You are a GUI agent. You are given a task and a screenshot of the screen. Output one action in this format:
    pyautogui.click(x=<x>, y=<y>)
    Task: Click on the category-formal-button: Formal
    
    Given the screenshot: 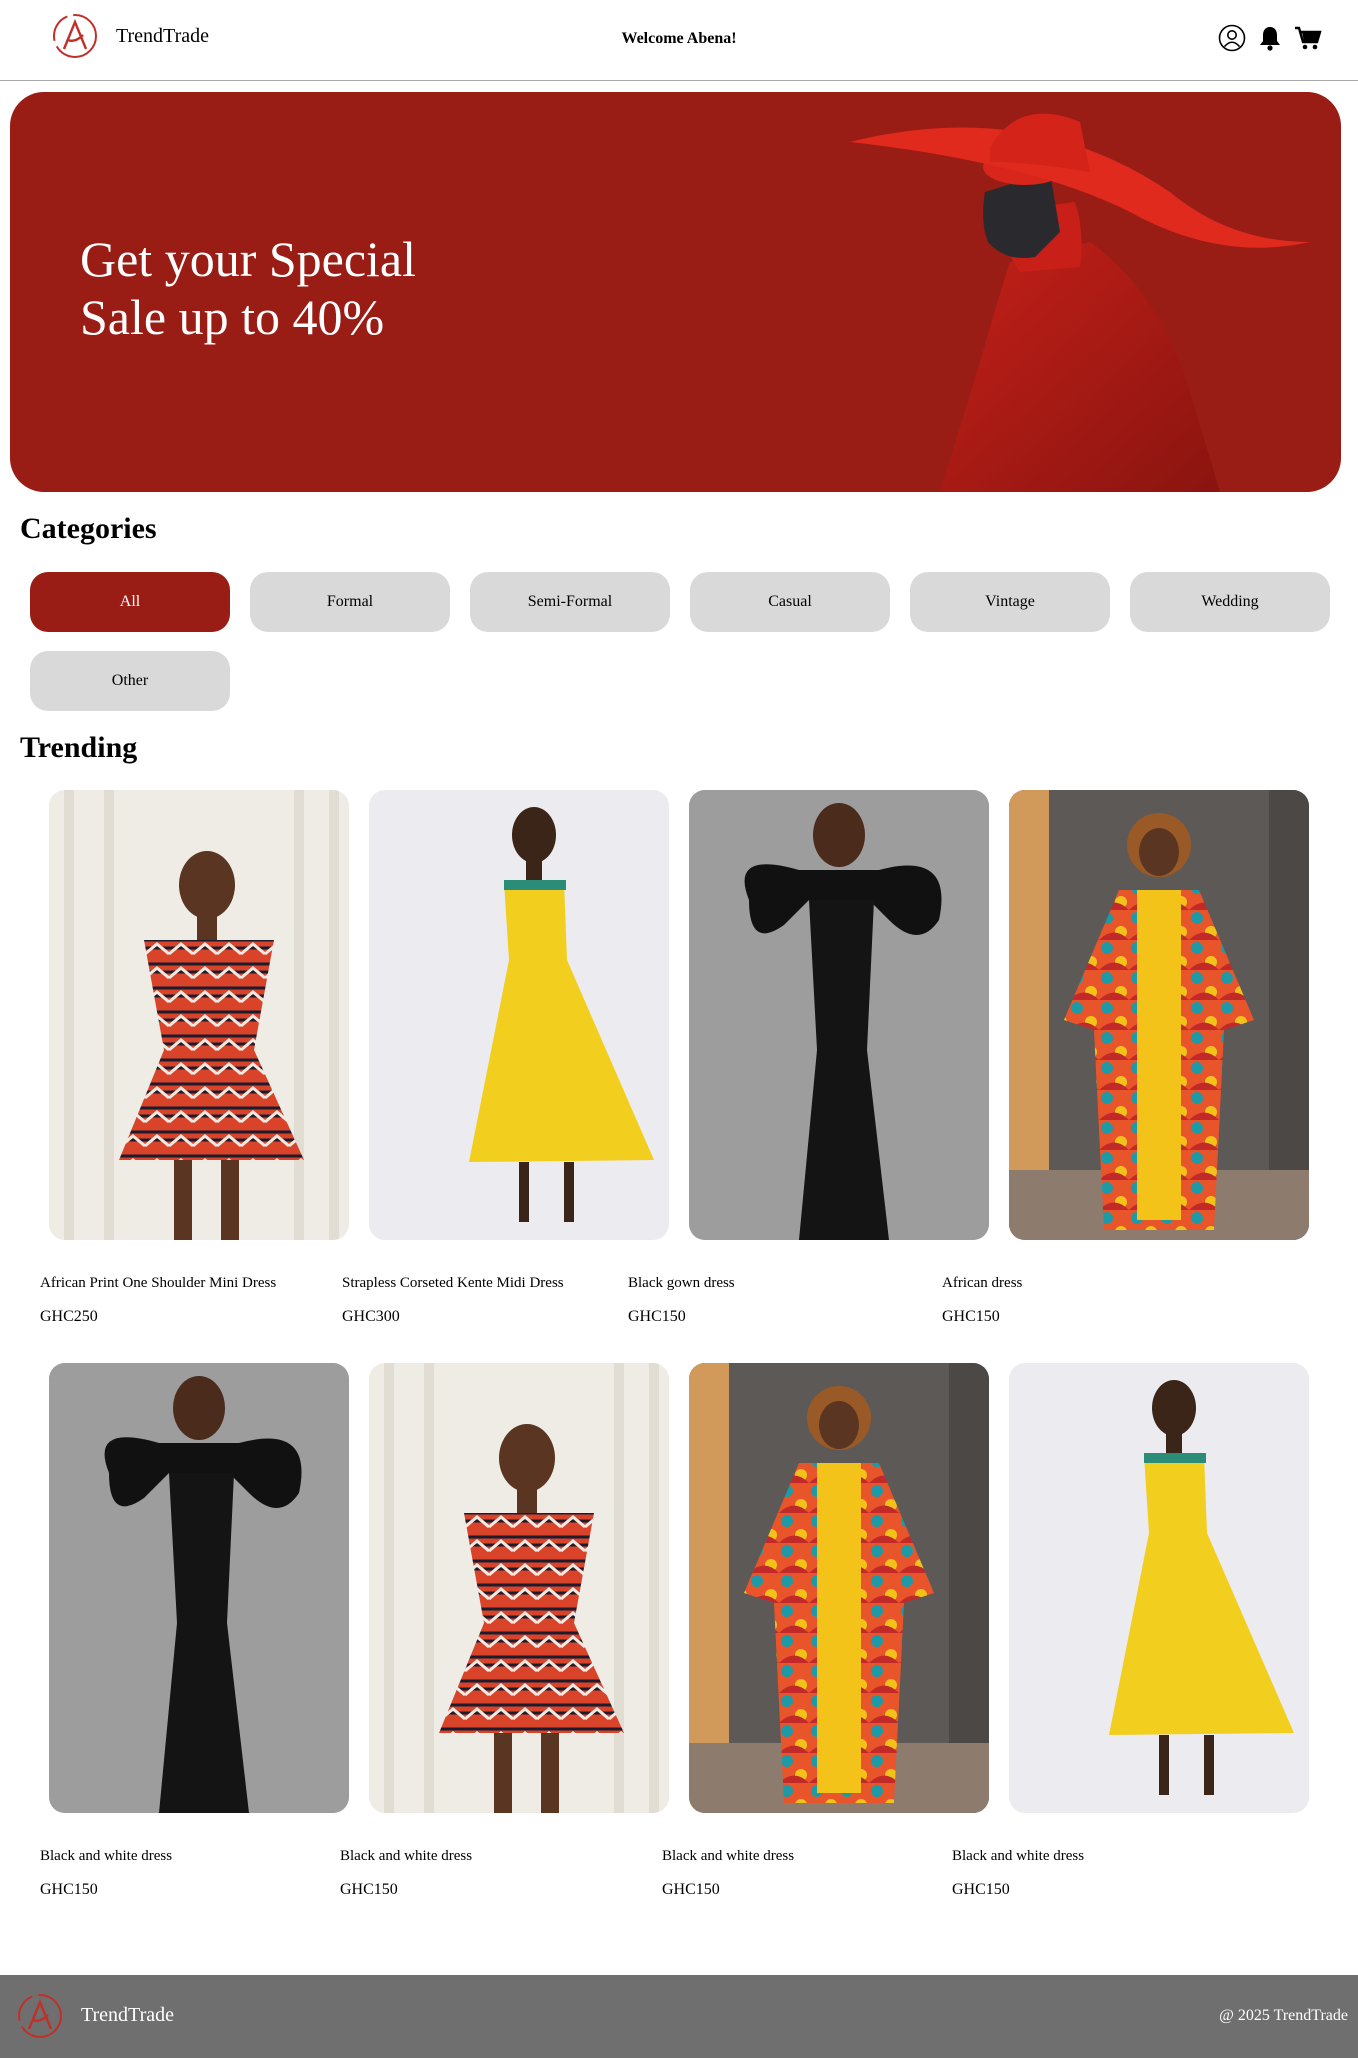 What is the action you would take?
    pyautogui.click(x=350, y=602)
    